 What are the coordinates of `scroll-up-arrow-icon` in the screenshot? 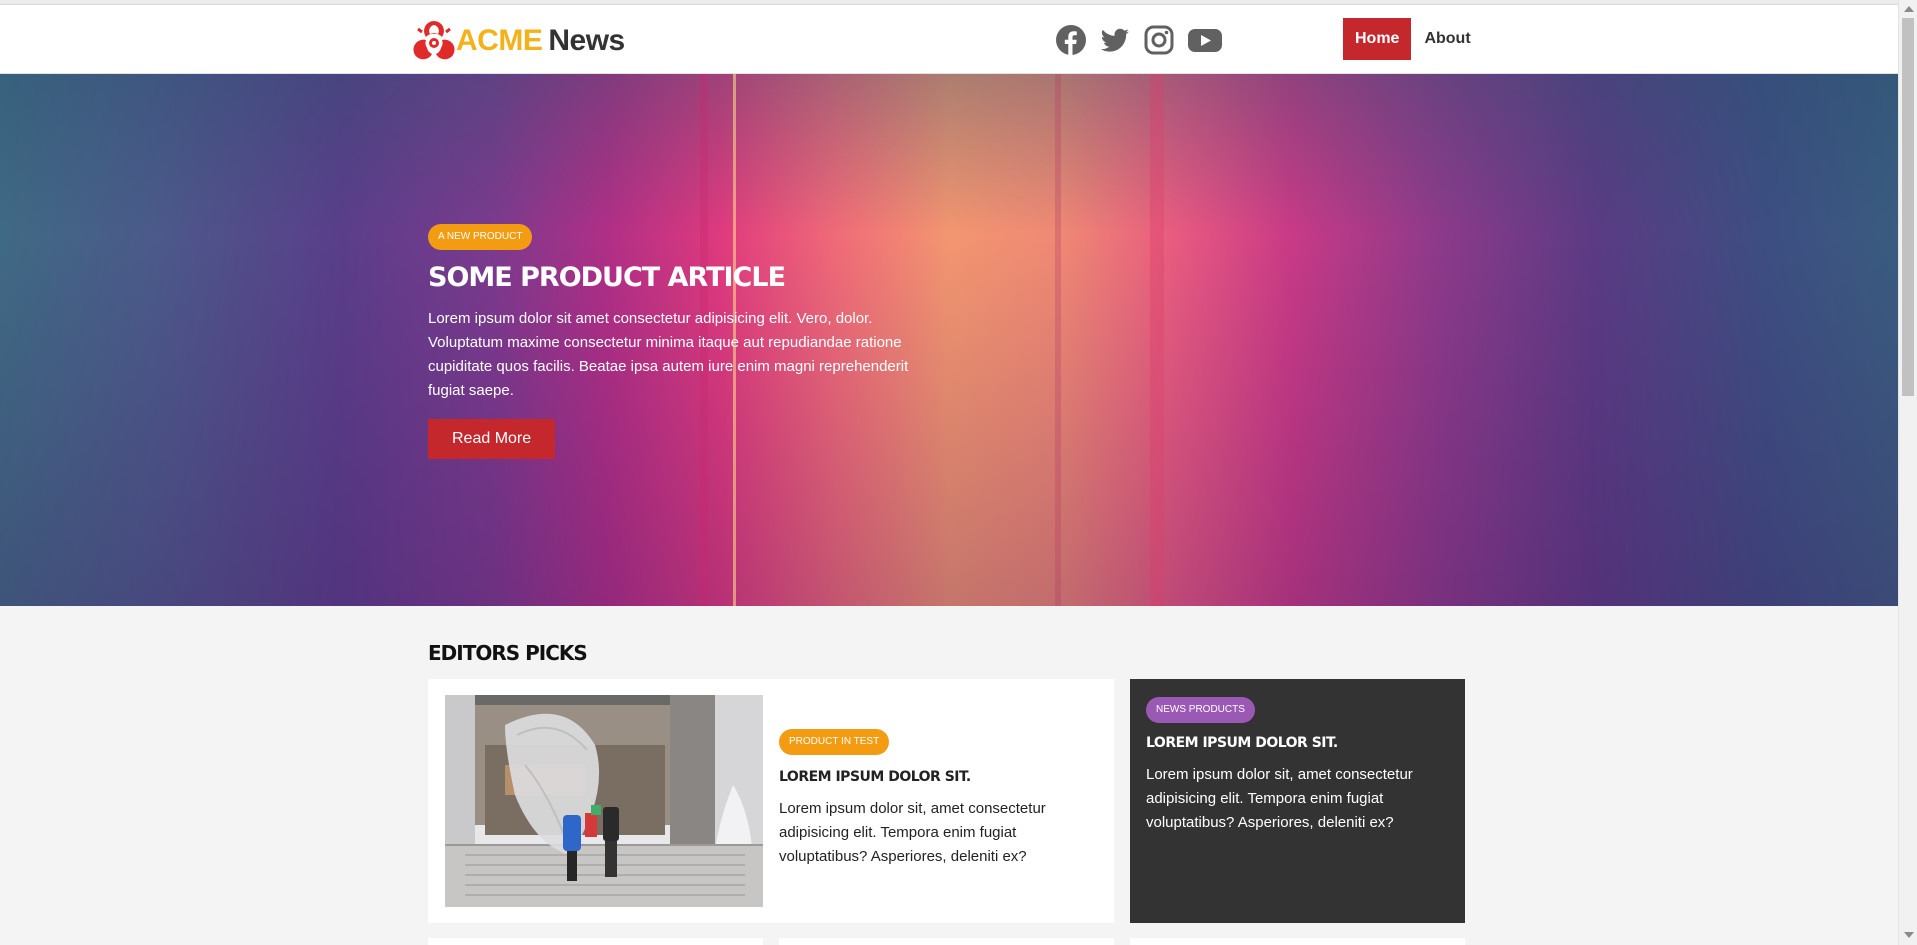 It's located at (1909, 9).